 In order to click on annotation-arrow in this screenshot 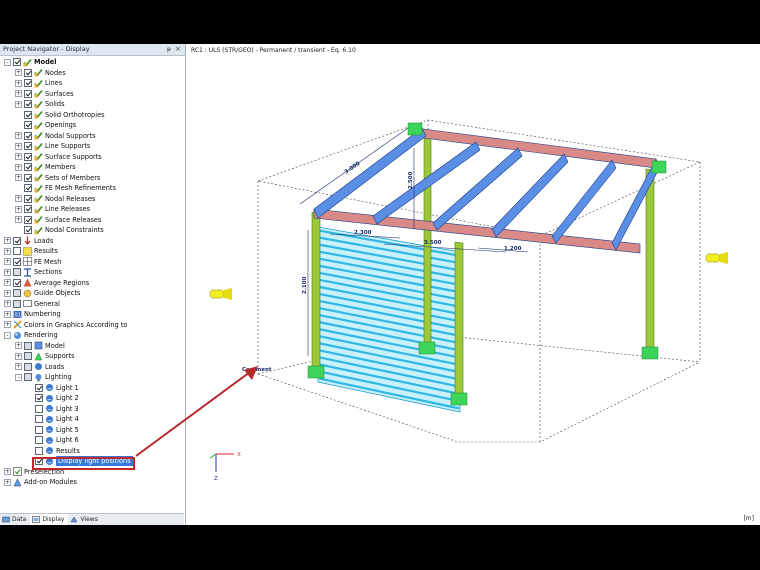, I will do `click(196, 411)`.